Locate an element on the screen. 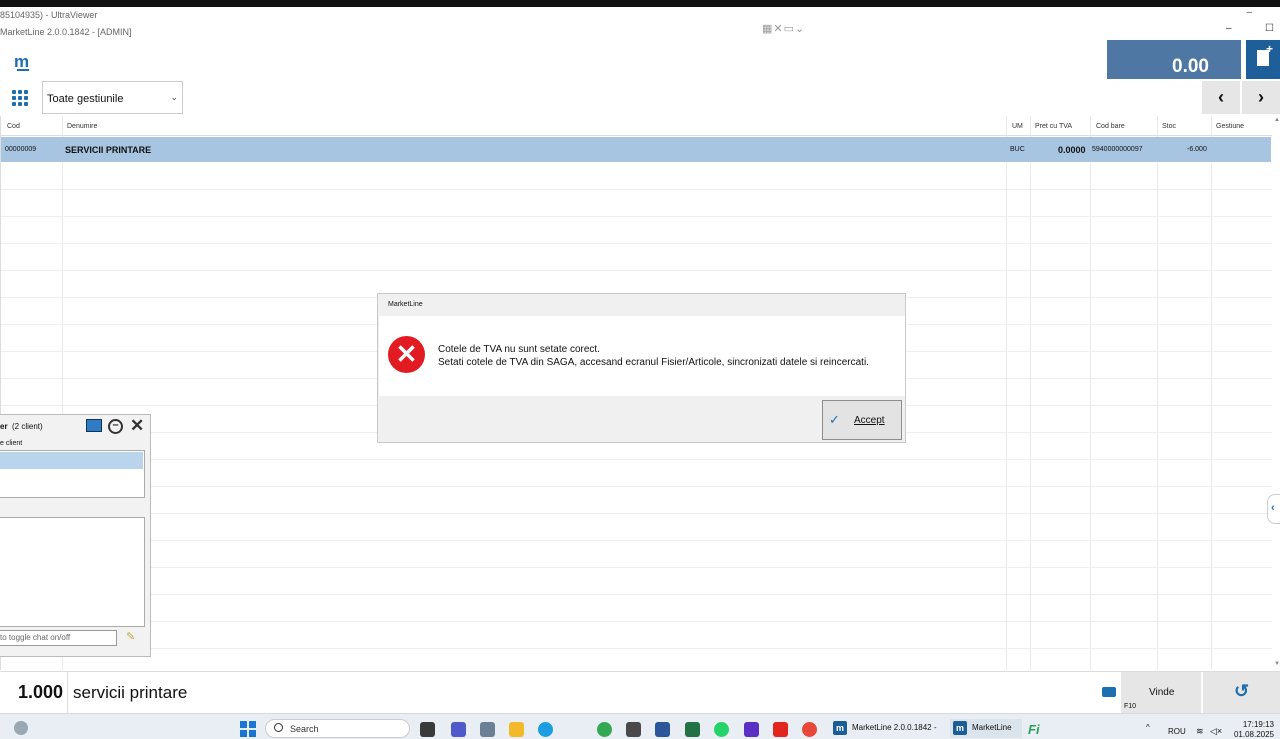 The width and height of the screenshot is (1280, 739). cell-cod: 00000009 is located at coordinates (21, 149).